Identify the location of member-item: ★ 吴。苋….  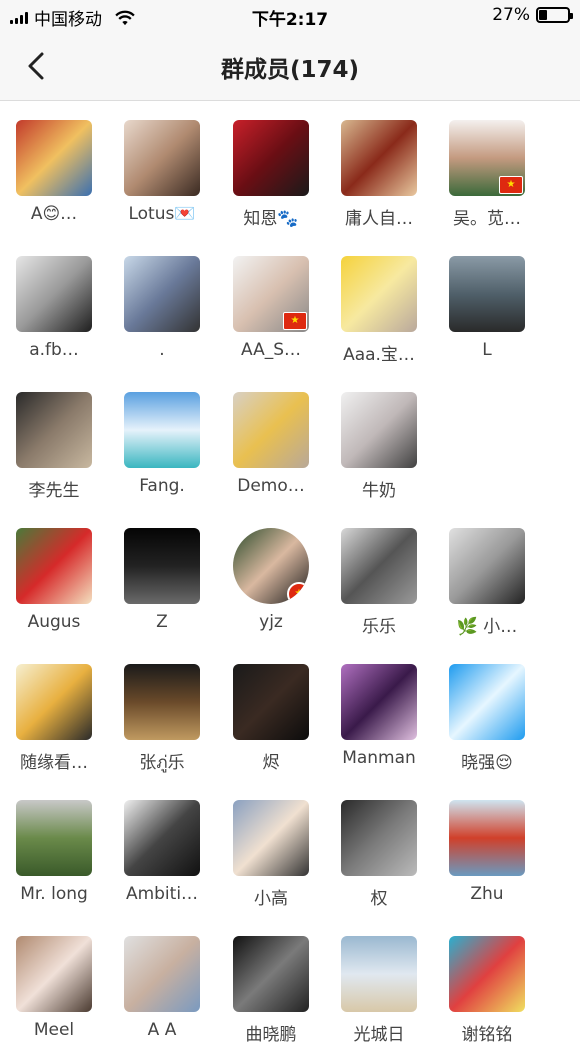
(487, 168).